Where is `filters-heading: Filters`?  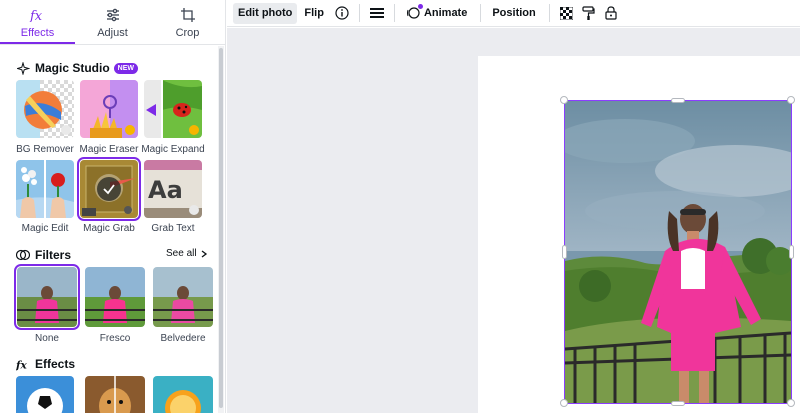
filters-heading: Filters is located at coordinates (43, 255).